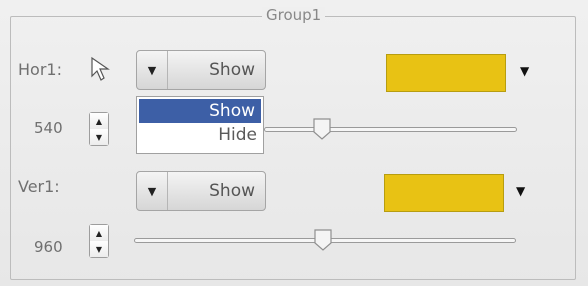 The image size is (588, 286). Describe the element at coordinates (201, 70) in the screenshot. I see `hor-visibility-combo: ▼ Show` at that location.